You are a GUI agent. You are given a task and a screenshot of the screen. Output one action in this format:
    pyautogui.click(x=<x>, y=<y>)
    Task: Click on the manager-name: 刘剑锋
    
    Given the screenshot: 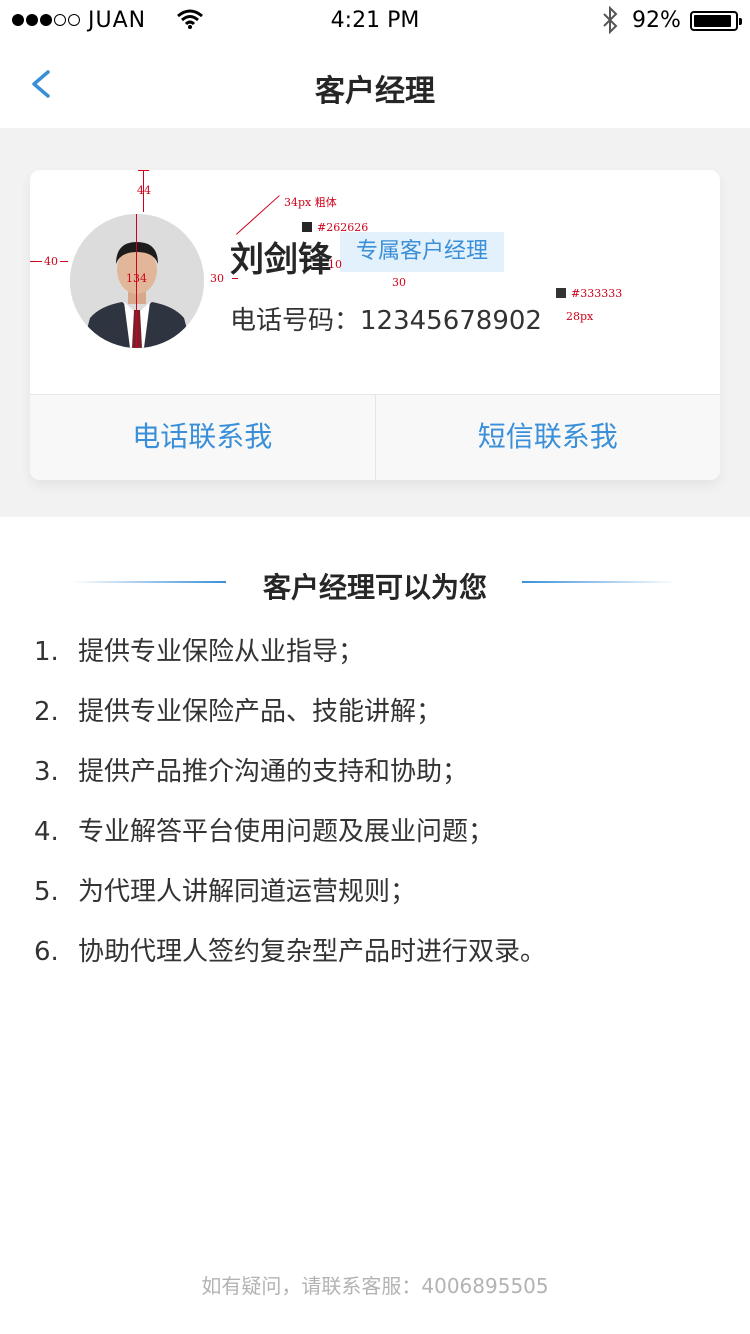 What is the action you would take?
    pyautogui.click(x=281, y=260)
    